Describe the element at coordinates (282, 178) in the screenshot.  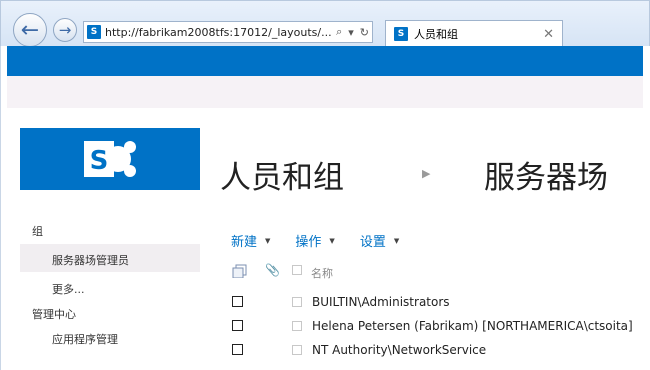
I see `page-title: 人员和组` at that location.